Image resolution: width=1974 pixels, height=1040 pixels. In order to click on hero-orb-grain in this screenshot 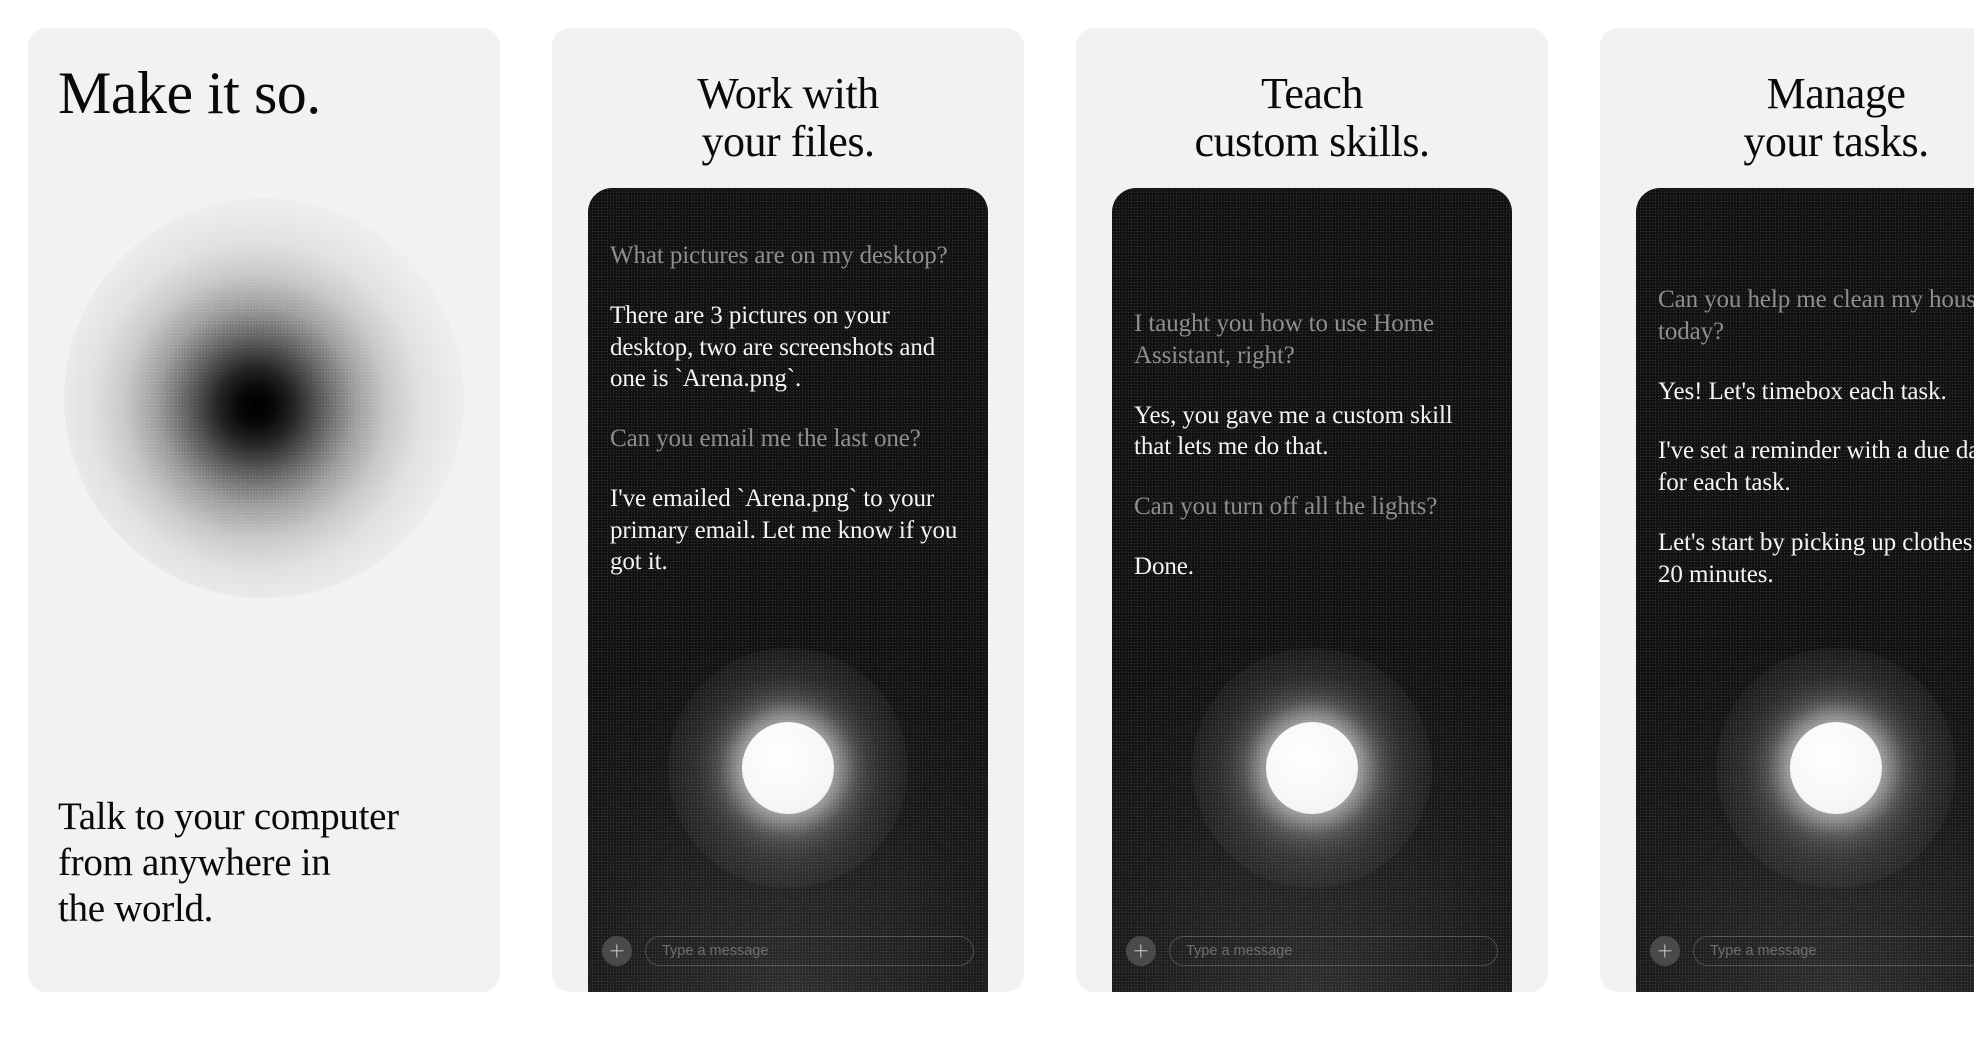, I will do `click(264, 398)`.